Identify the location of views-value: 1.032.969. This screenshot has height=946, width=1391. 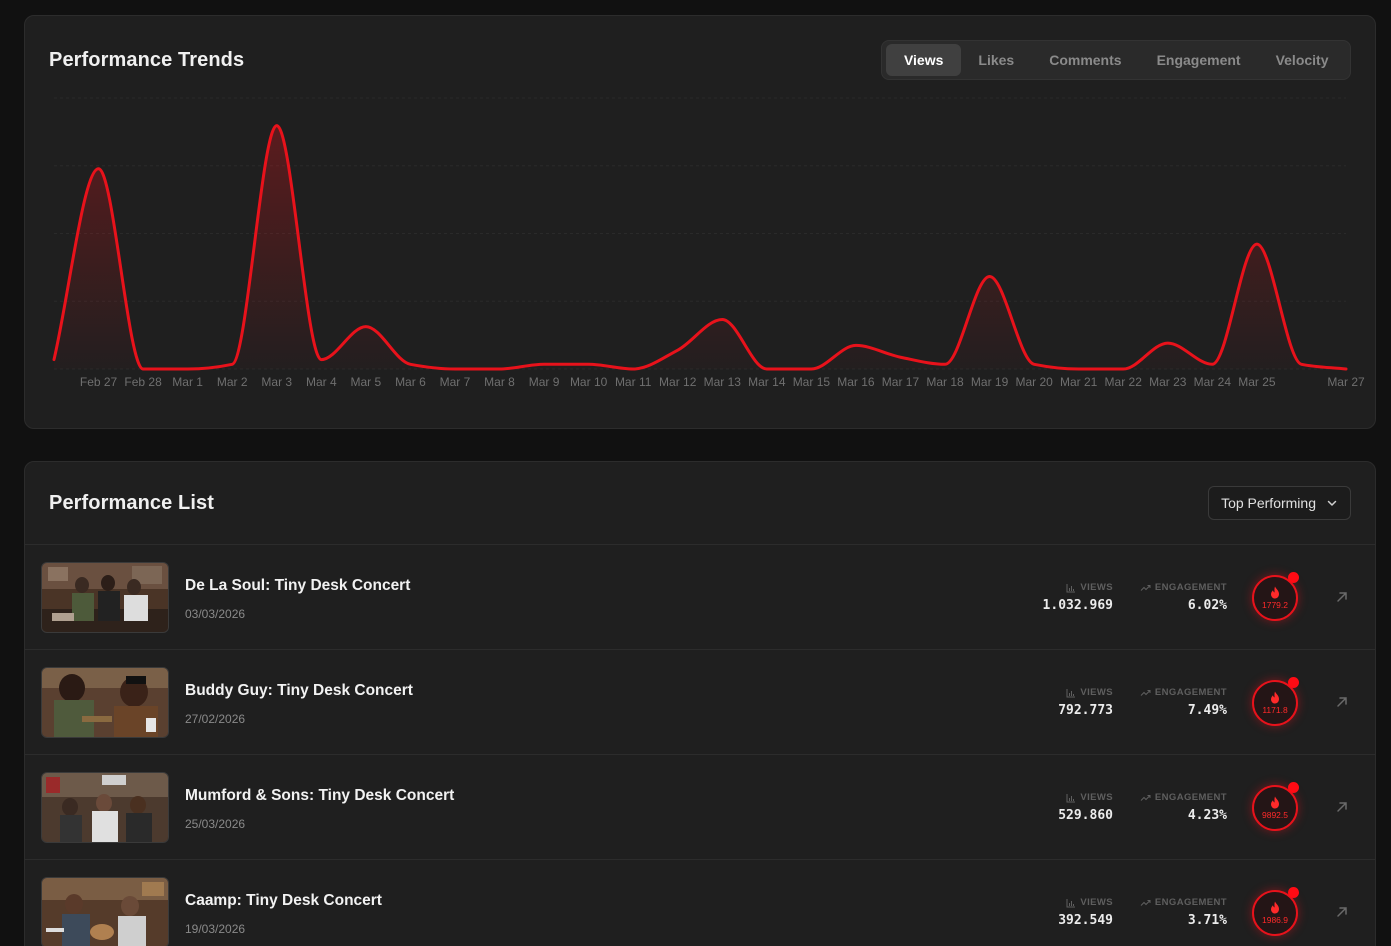
(1077, 605).